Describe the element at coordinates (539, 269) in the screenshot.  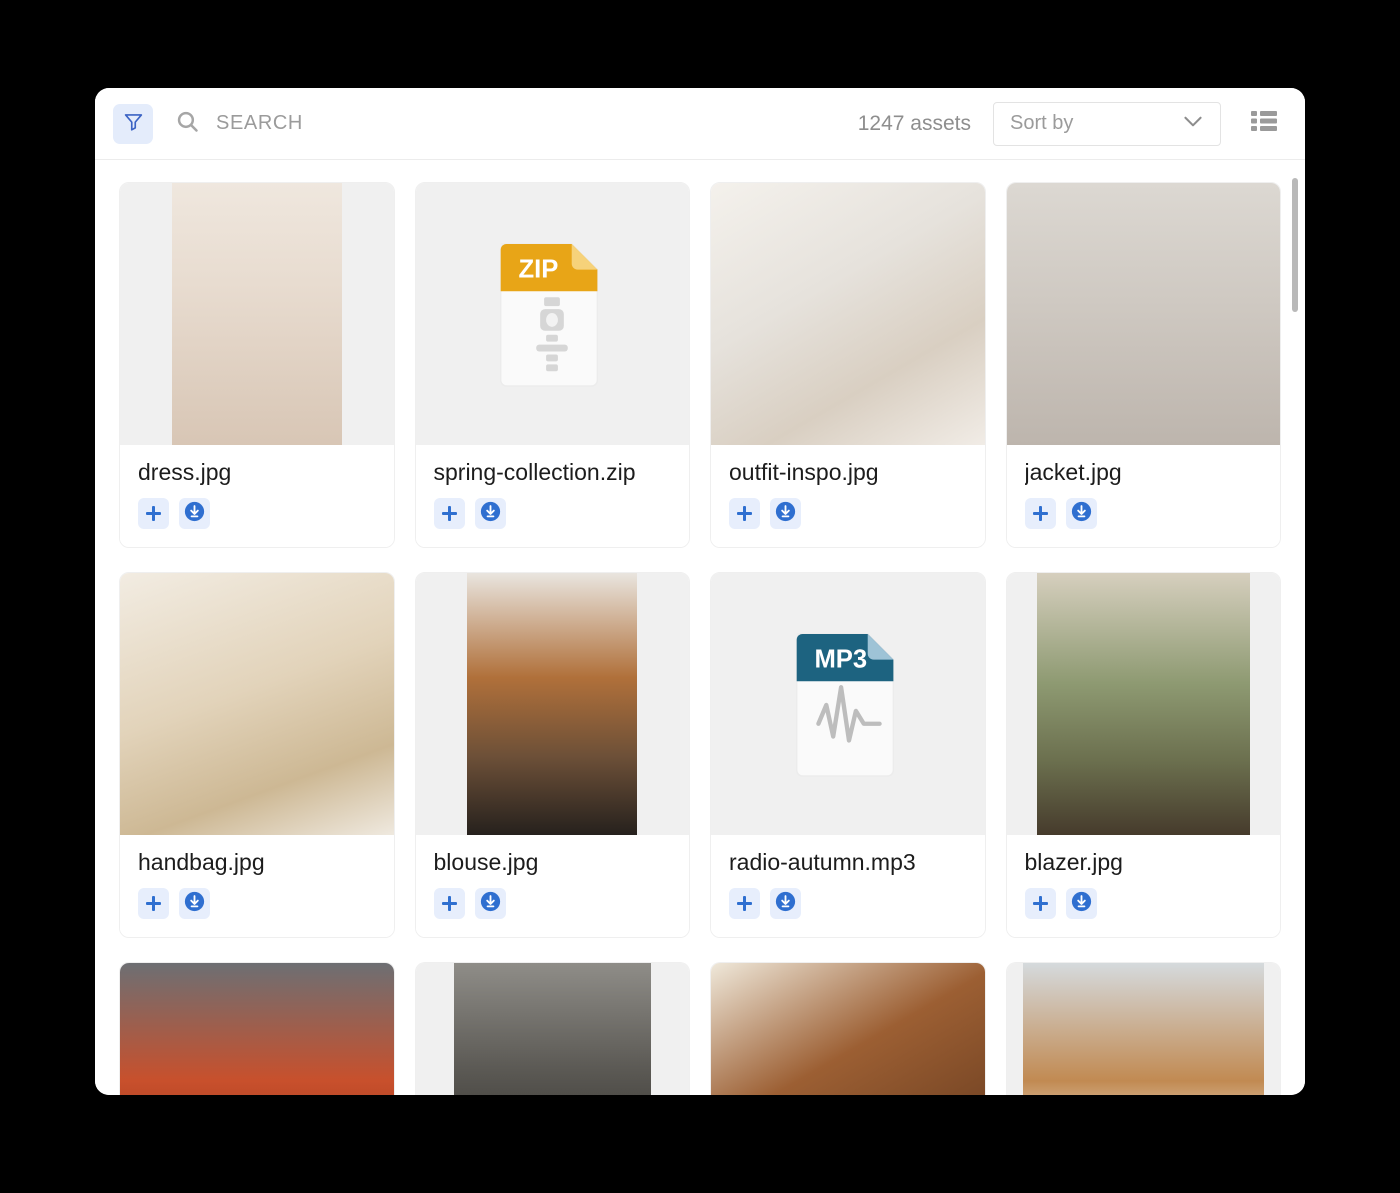
I see `svg-text: ZIP` at that location.